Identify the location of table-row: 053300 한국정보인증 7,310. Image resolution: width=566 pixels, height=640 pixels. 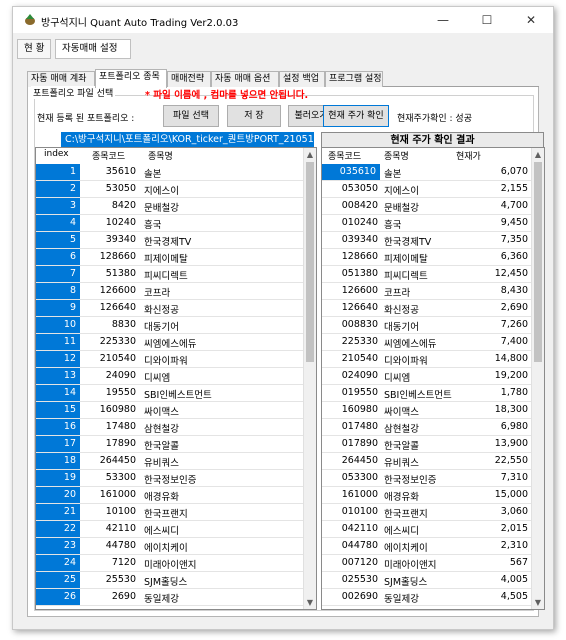
(433, 478).